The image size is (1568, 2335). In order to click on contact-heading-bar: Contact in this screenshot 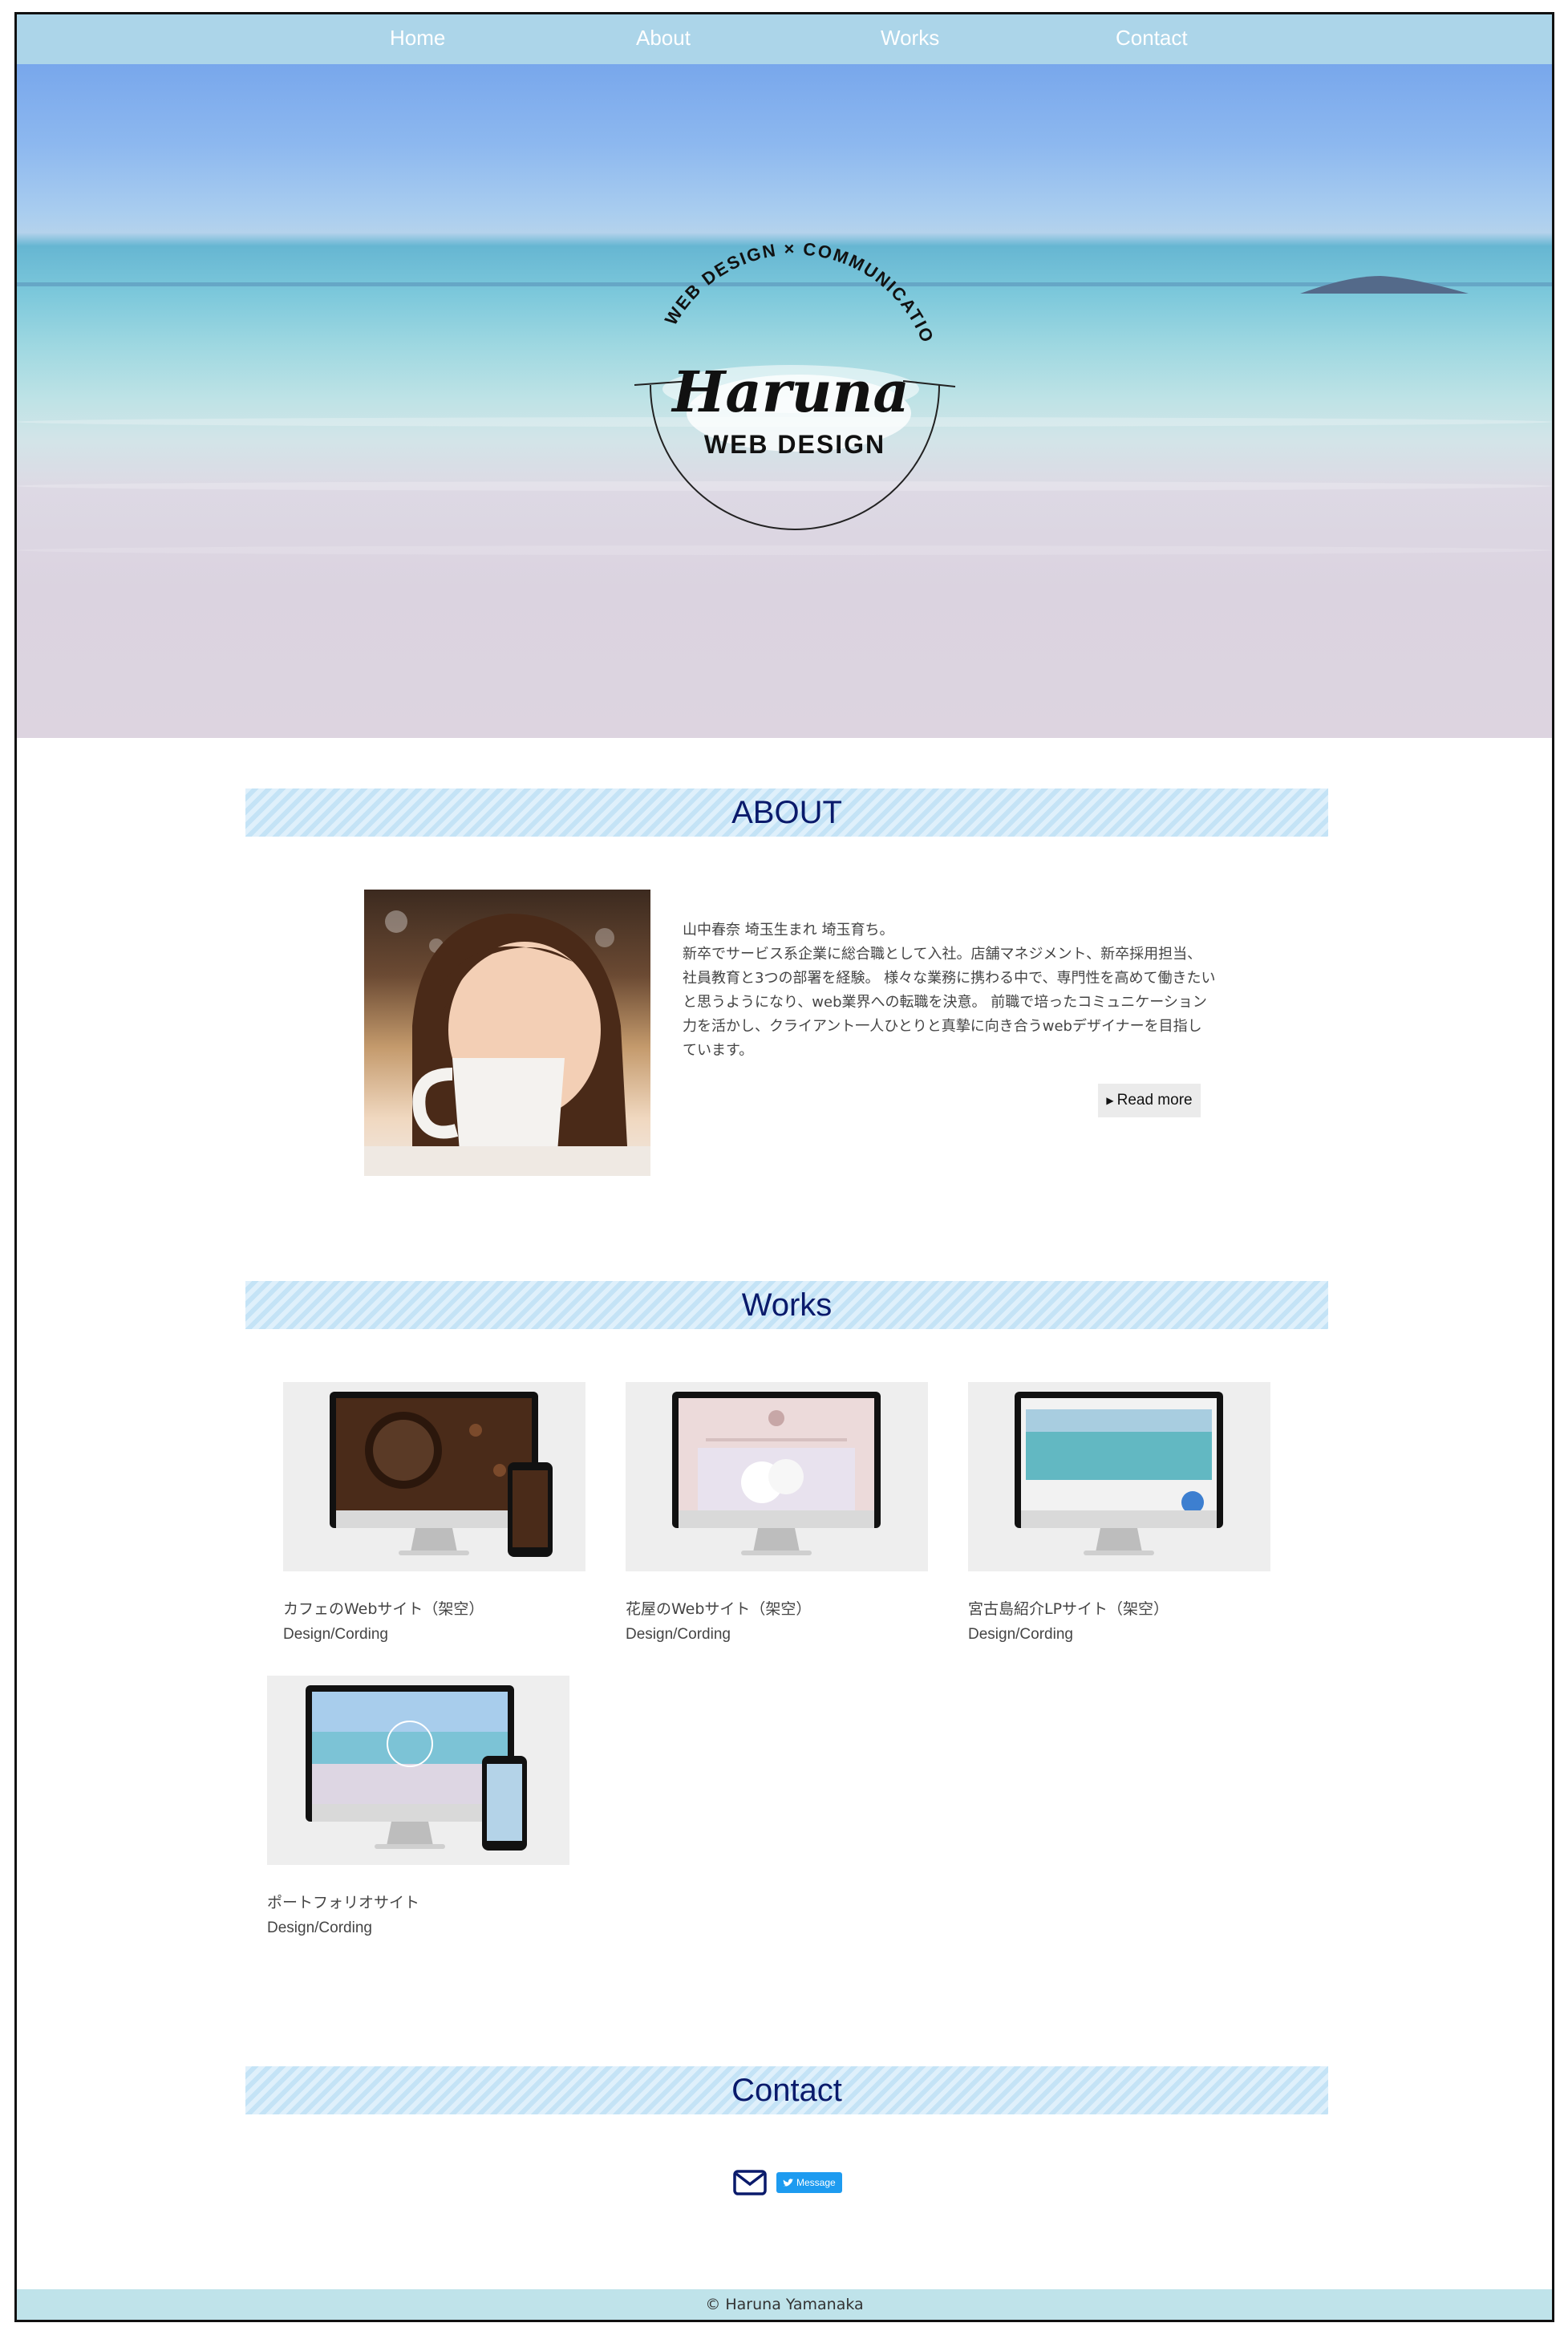, I will do `click(787, 2090)`.